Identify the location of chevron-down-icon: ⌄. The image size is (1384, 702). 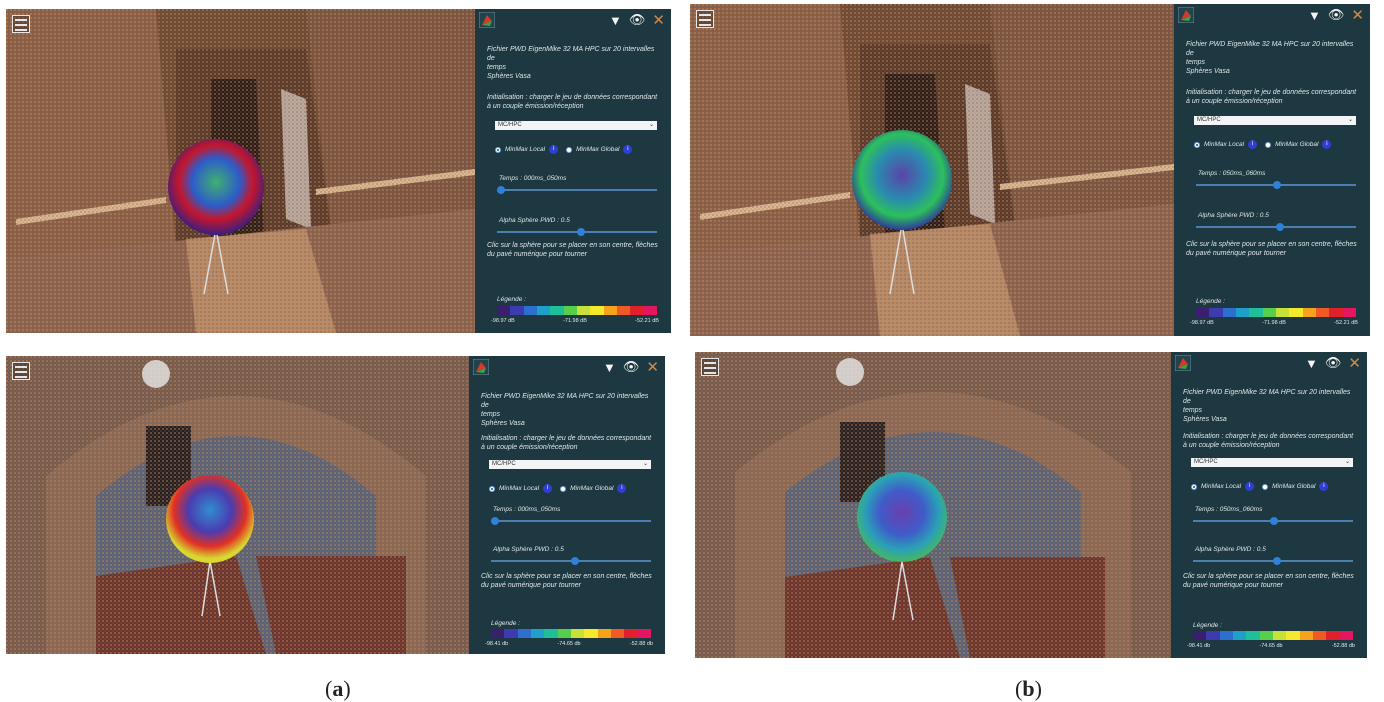
(1350, 120).